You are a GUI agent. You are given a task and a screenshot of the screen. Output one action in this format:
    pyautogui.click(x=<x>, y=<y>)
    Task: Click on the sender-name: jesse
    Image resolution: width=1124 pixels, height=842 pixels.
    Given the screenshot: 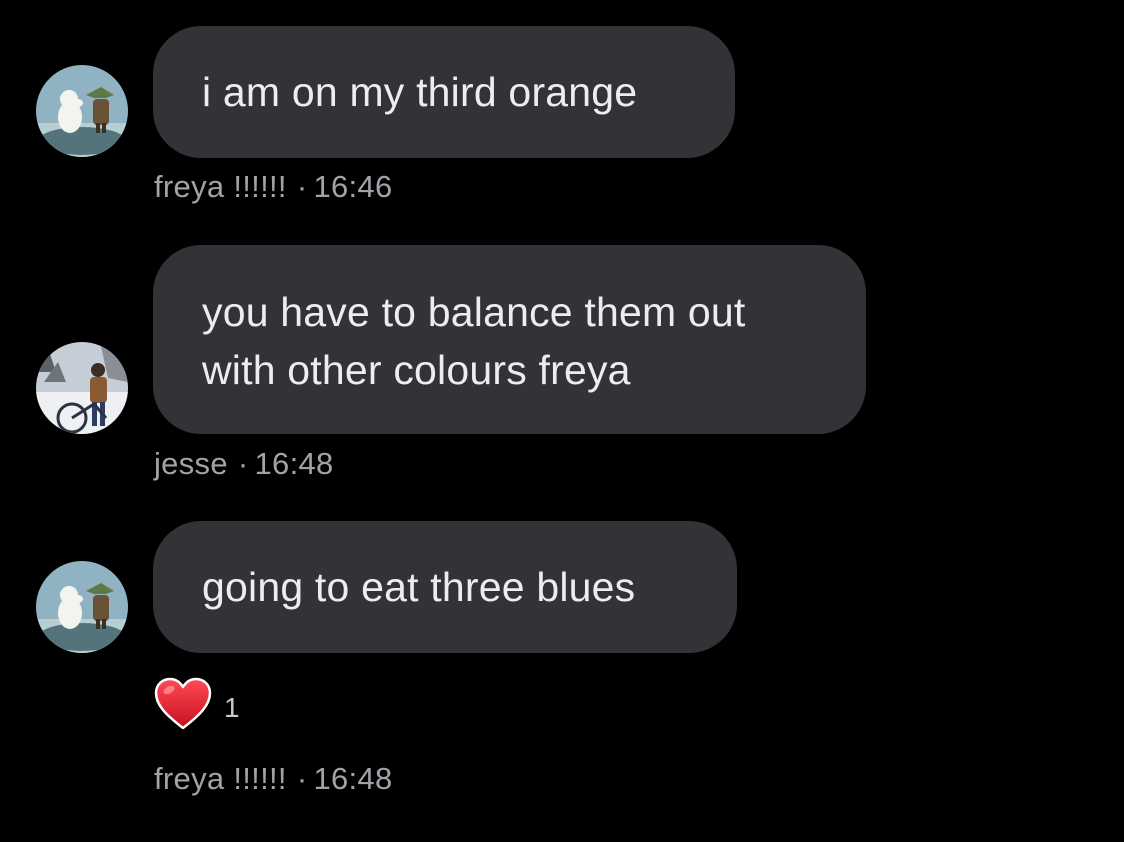 What is the action you would take?
    pyautogui.click(x=191, y=463)
    